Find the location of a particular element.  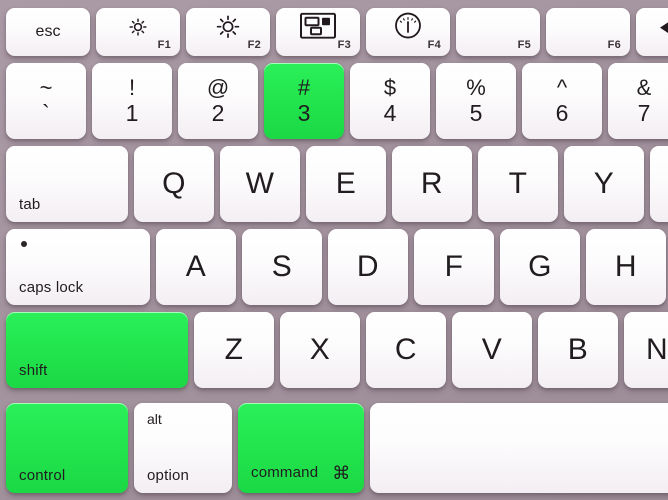

key-caps-lock-label: caps lock is located at coordinates (51, 287).